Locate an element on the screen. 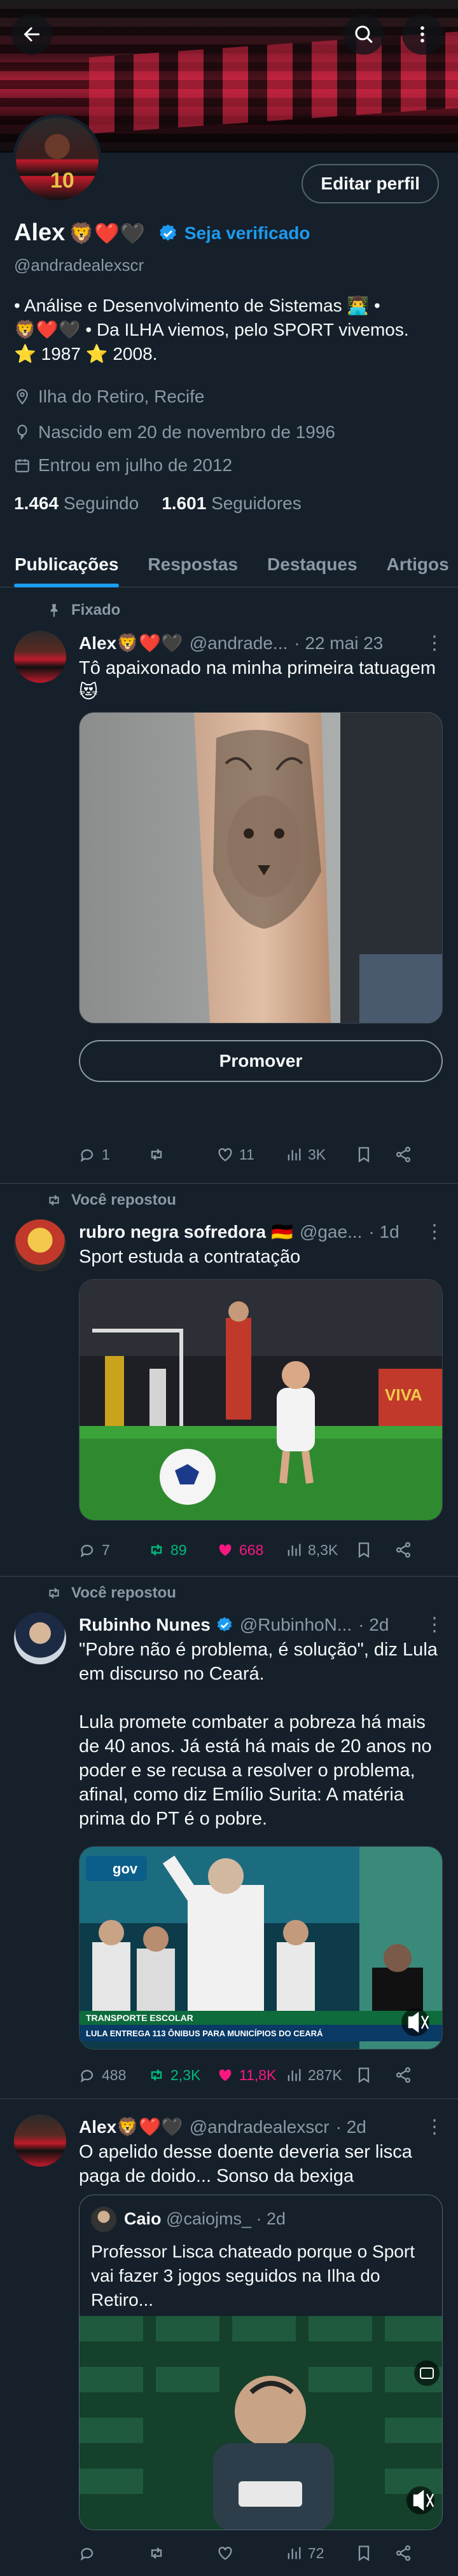 The height and width of the screenshot is (2576, 458). views-button: 287K is located at coordinates (320, 2075).